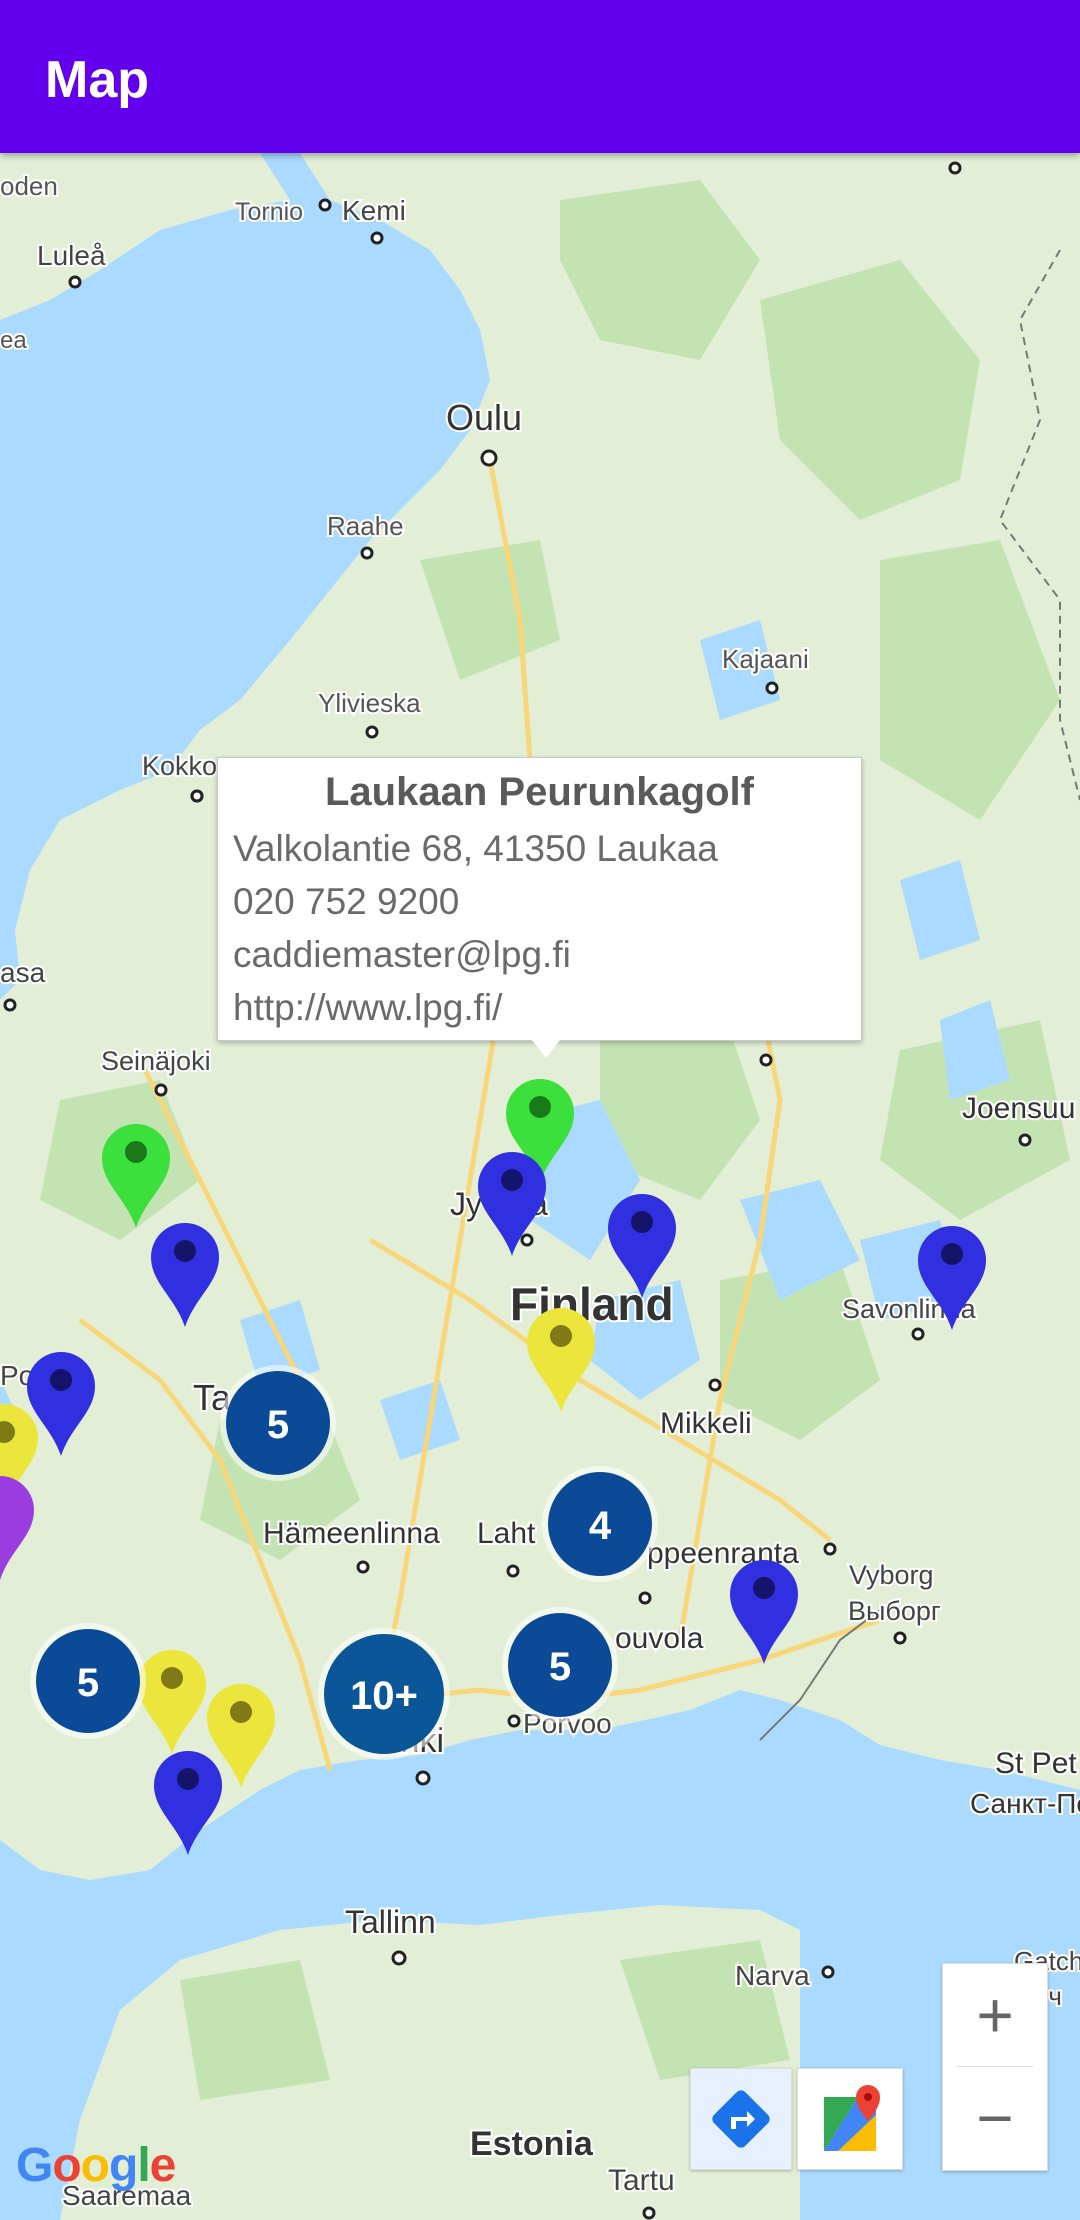  What do you see at coordinates (369, 703) in the screenshot?
I see `svg-text: Ylivieska` at bounding box center [369, 703].